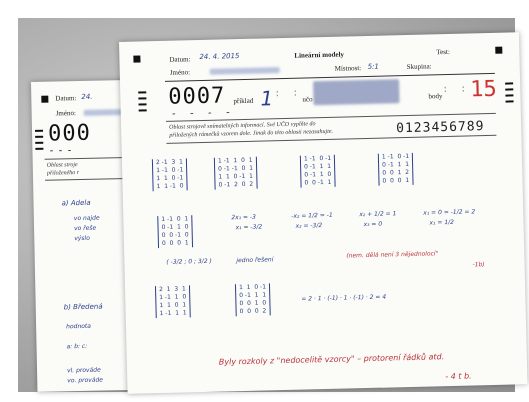 This screenshot has width=529, height=402. Describe the element at coordinates (169, 175) in the screenshot. I see `matrix-a: 2 -1 3 1 1 -1 0 -1 1 1 0 -1 1 1 -1 0` at that location.